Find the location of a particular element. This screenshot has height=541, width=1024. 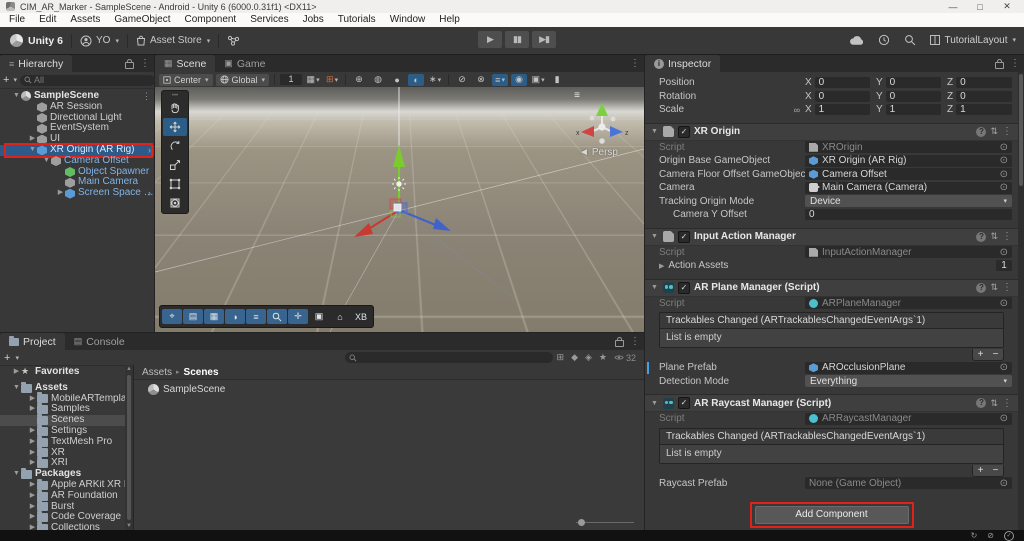

tab-project: Project is located at coordinates (32, 341).